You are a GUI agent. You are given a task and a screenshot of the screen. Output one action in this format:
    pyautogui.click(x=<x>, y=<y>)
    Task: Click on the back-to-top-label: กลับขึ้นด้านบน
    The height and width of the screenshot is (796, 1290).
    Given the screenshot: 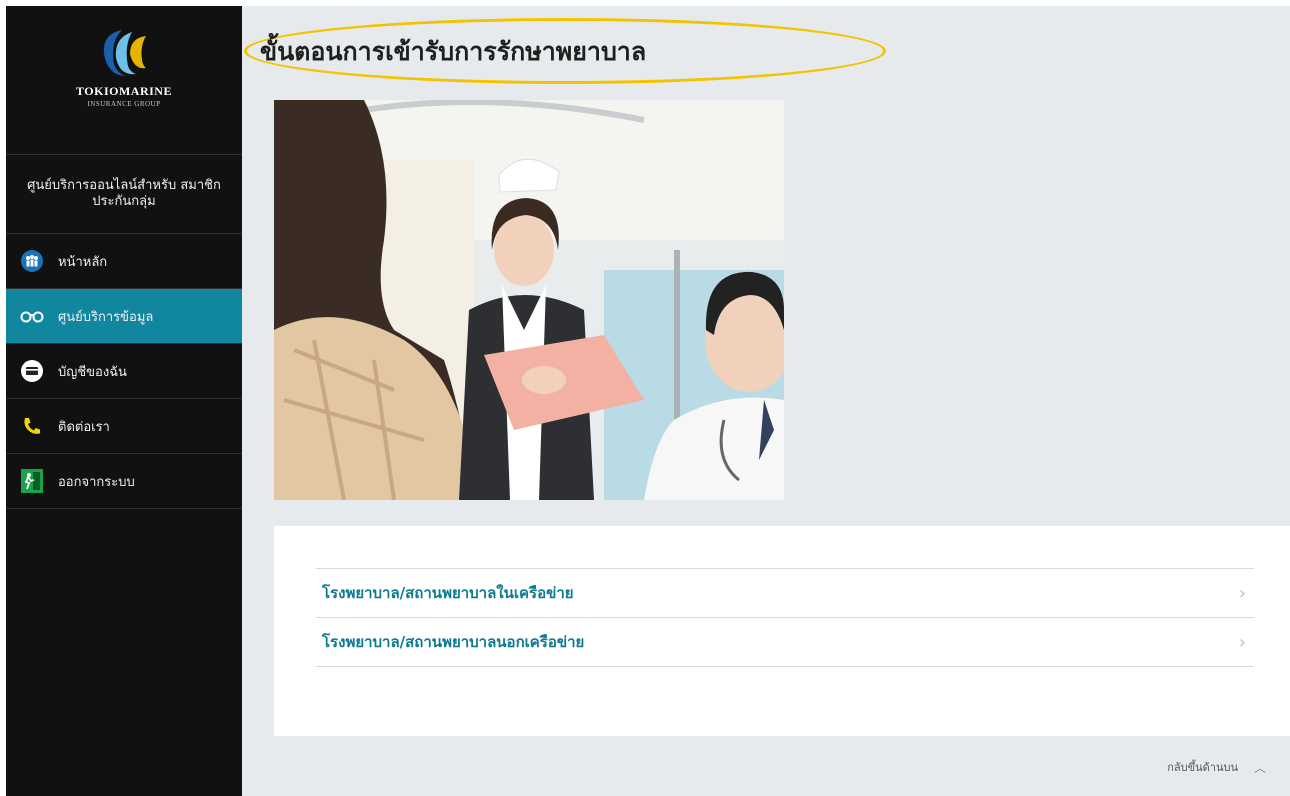 What is the action you would take?
    pyautogui.click(x=1202, y=767)
    